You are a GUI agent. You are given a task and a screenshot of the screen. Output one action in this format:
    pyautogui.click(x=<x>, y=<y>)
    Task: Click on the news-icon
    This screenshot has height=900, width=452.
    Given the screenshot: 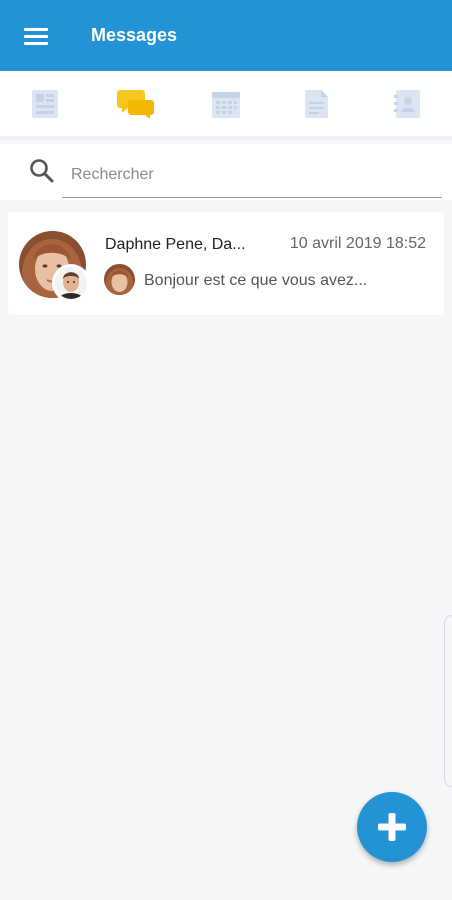 What is the action you would take?
    pyautogui.click(x=45, y=103)
    